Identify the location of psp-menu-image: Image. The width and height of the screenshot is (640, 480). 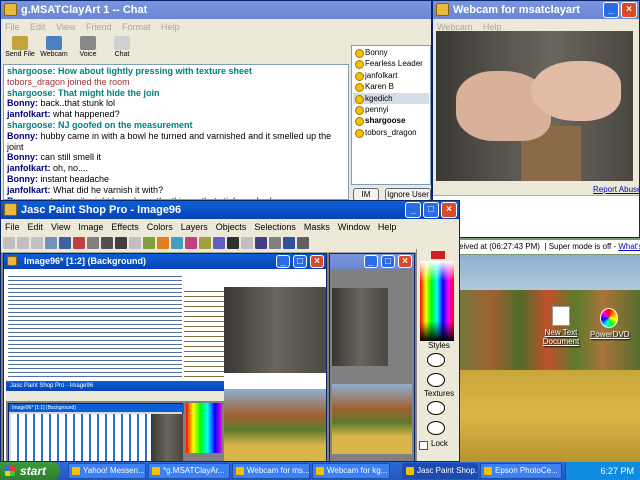
(90, 227).